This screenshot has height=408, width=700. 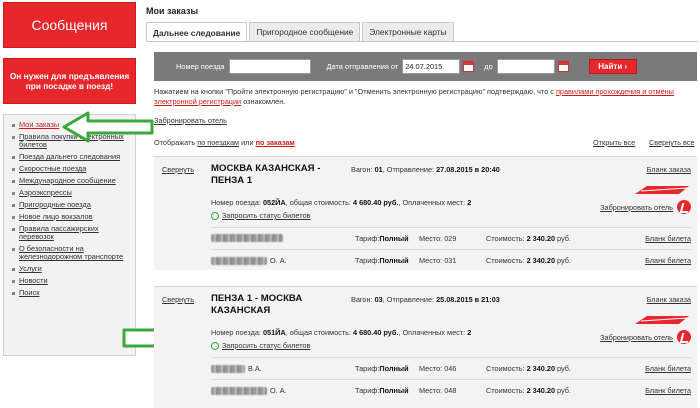 I want to click on collapse-all-link: Свернуть все, so click(x=672, y=142).